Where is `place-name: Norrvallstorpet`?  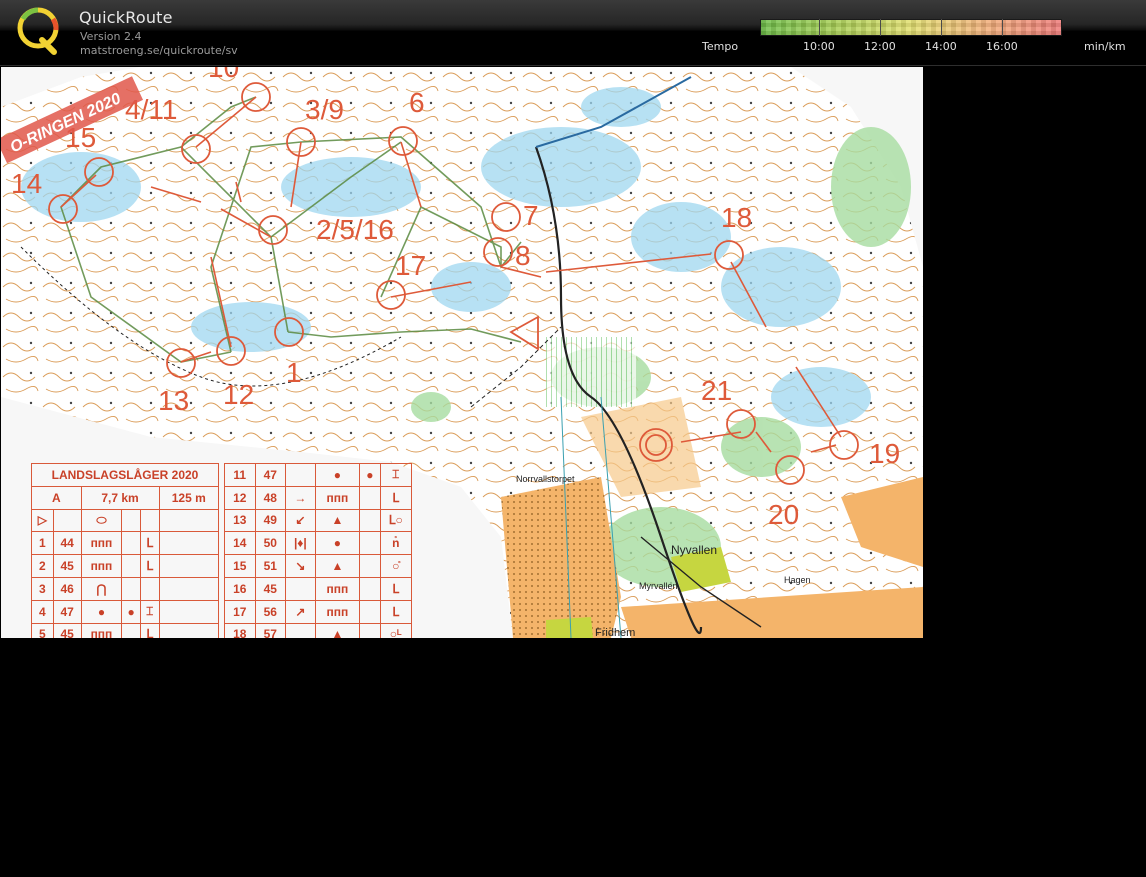 place-name: Norrvallstorpet is located at coordinates (545, 479).